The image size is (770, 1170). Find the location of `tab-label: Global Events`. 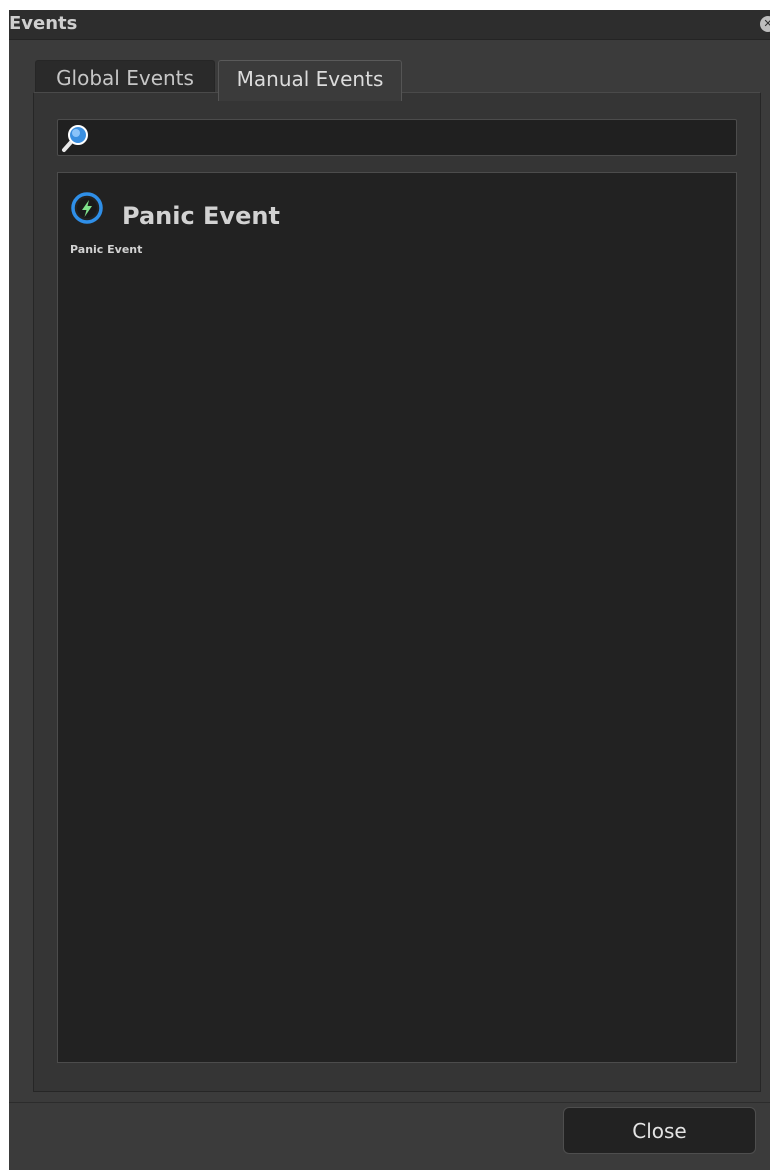

tab-label: Global Events is located at coordinates (125, 78).